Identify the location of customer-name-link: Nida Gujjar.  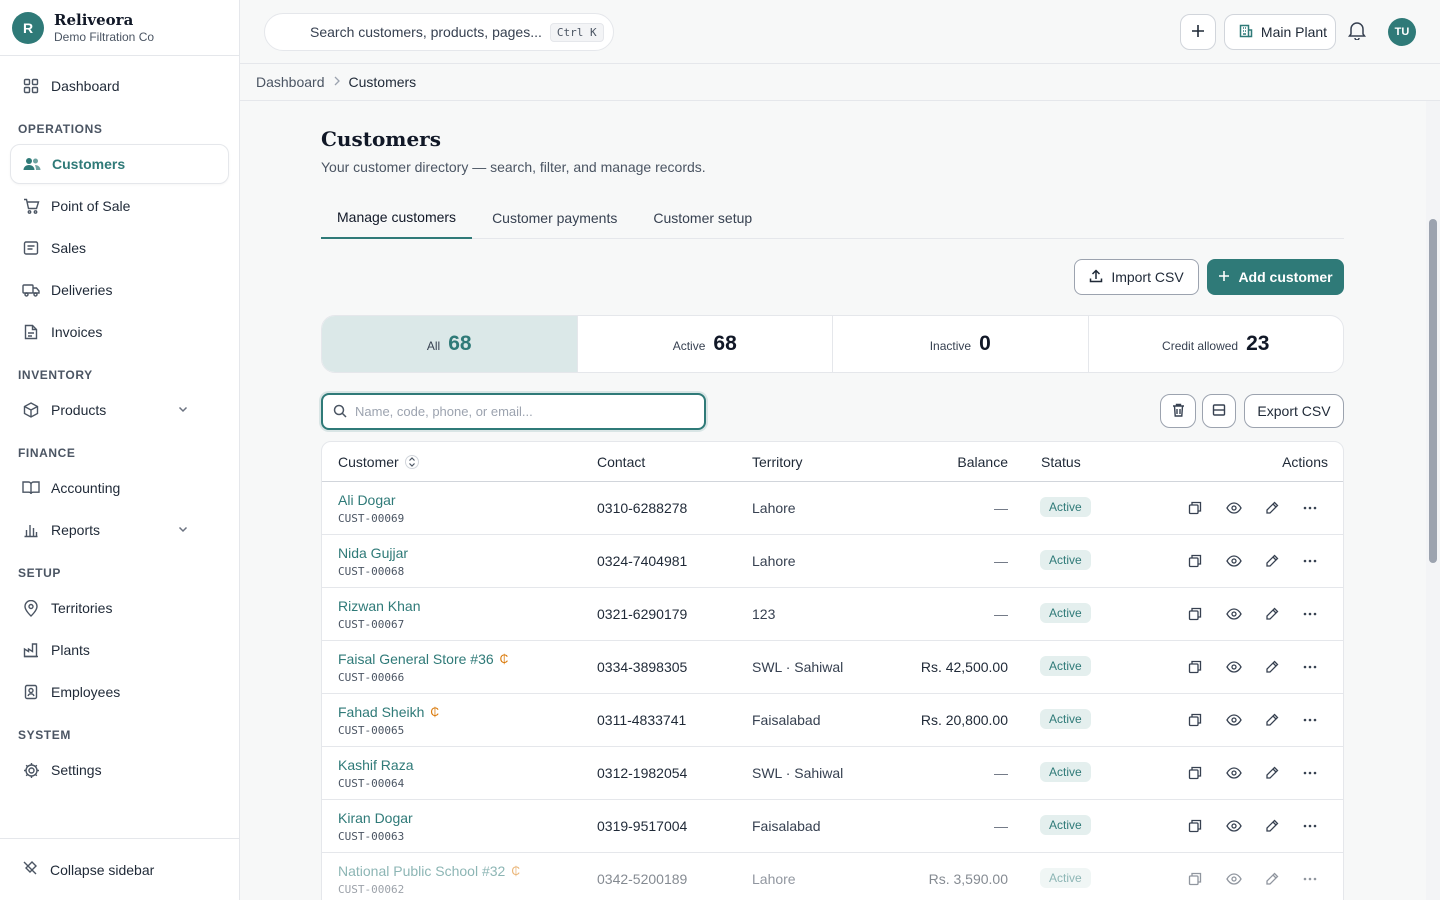
(373, 553).